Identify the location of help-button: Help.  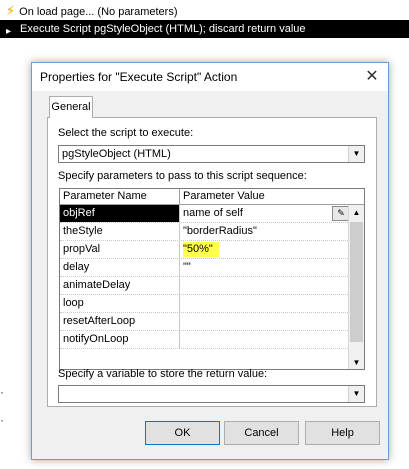
(342, 433).